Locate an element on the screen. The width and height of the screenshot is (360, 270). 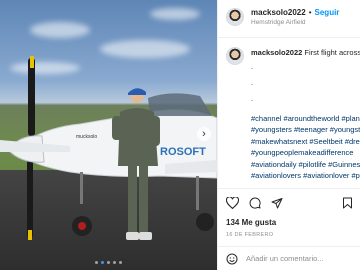
post-date: 16 DE FEBRERO is located at coordinates (250, 235).